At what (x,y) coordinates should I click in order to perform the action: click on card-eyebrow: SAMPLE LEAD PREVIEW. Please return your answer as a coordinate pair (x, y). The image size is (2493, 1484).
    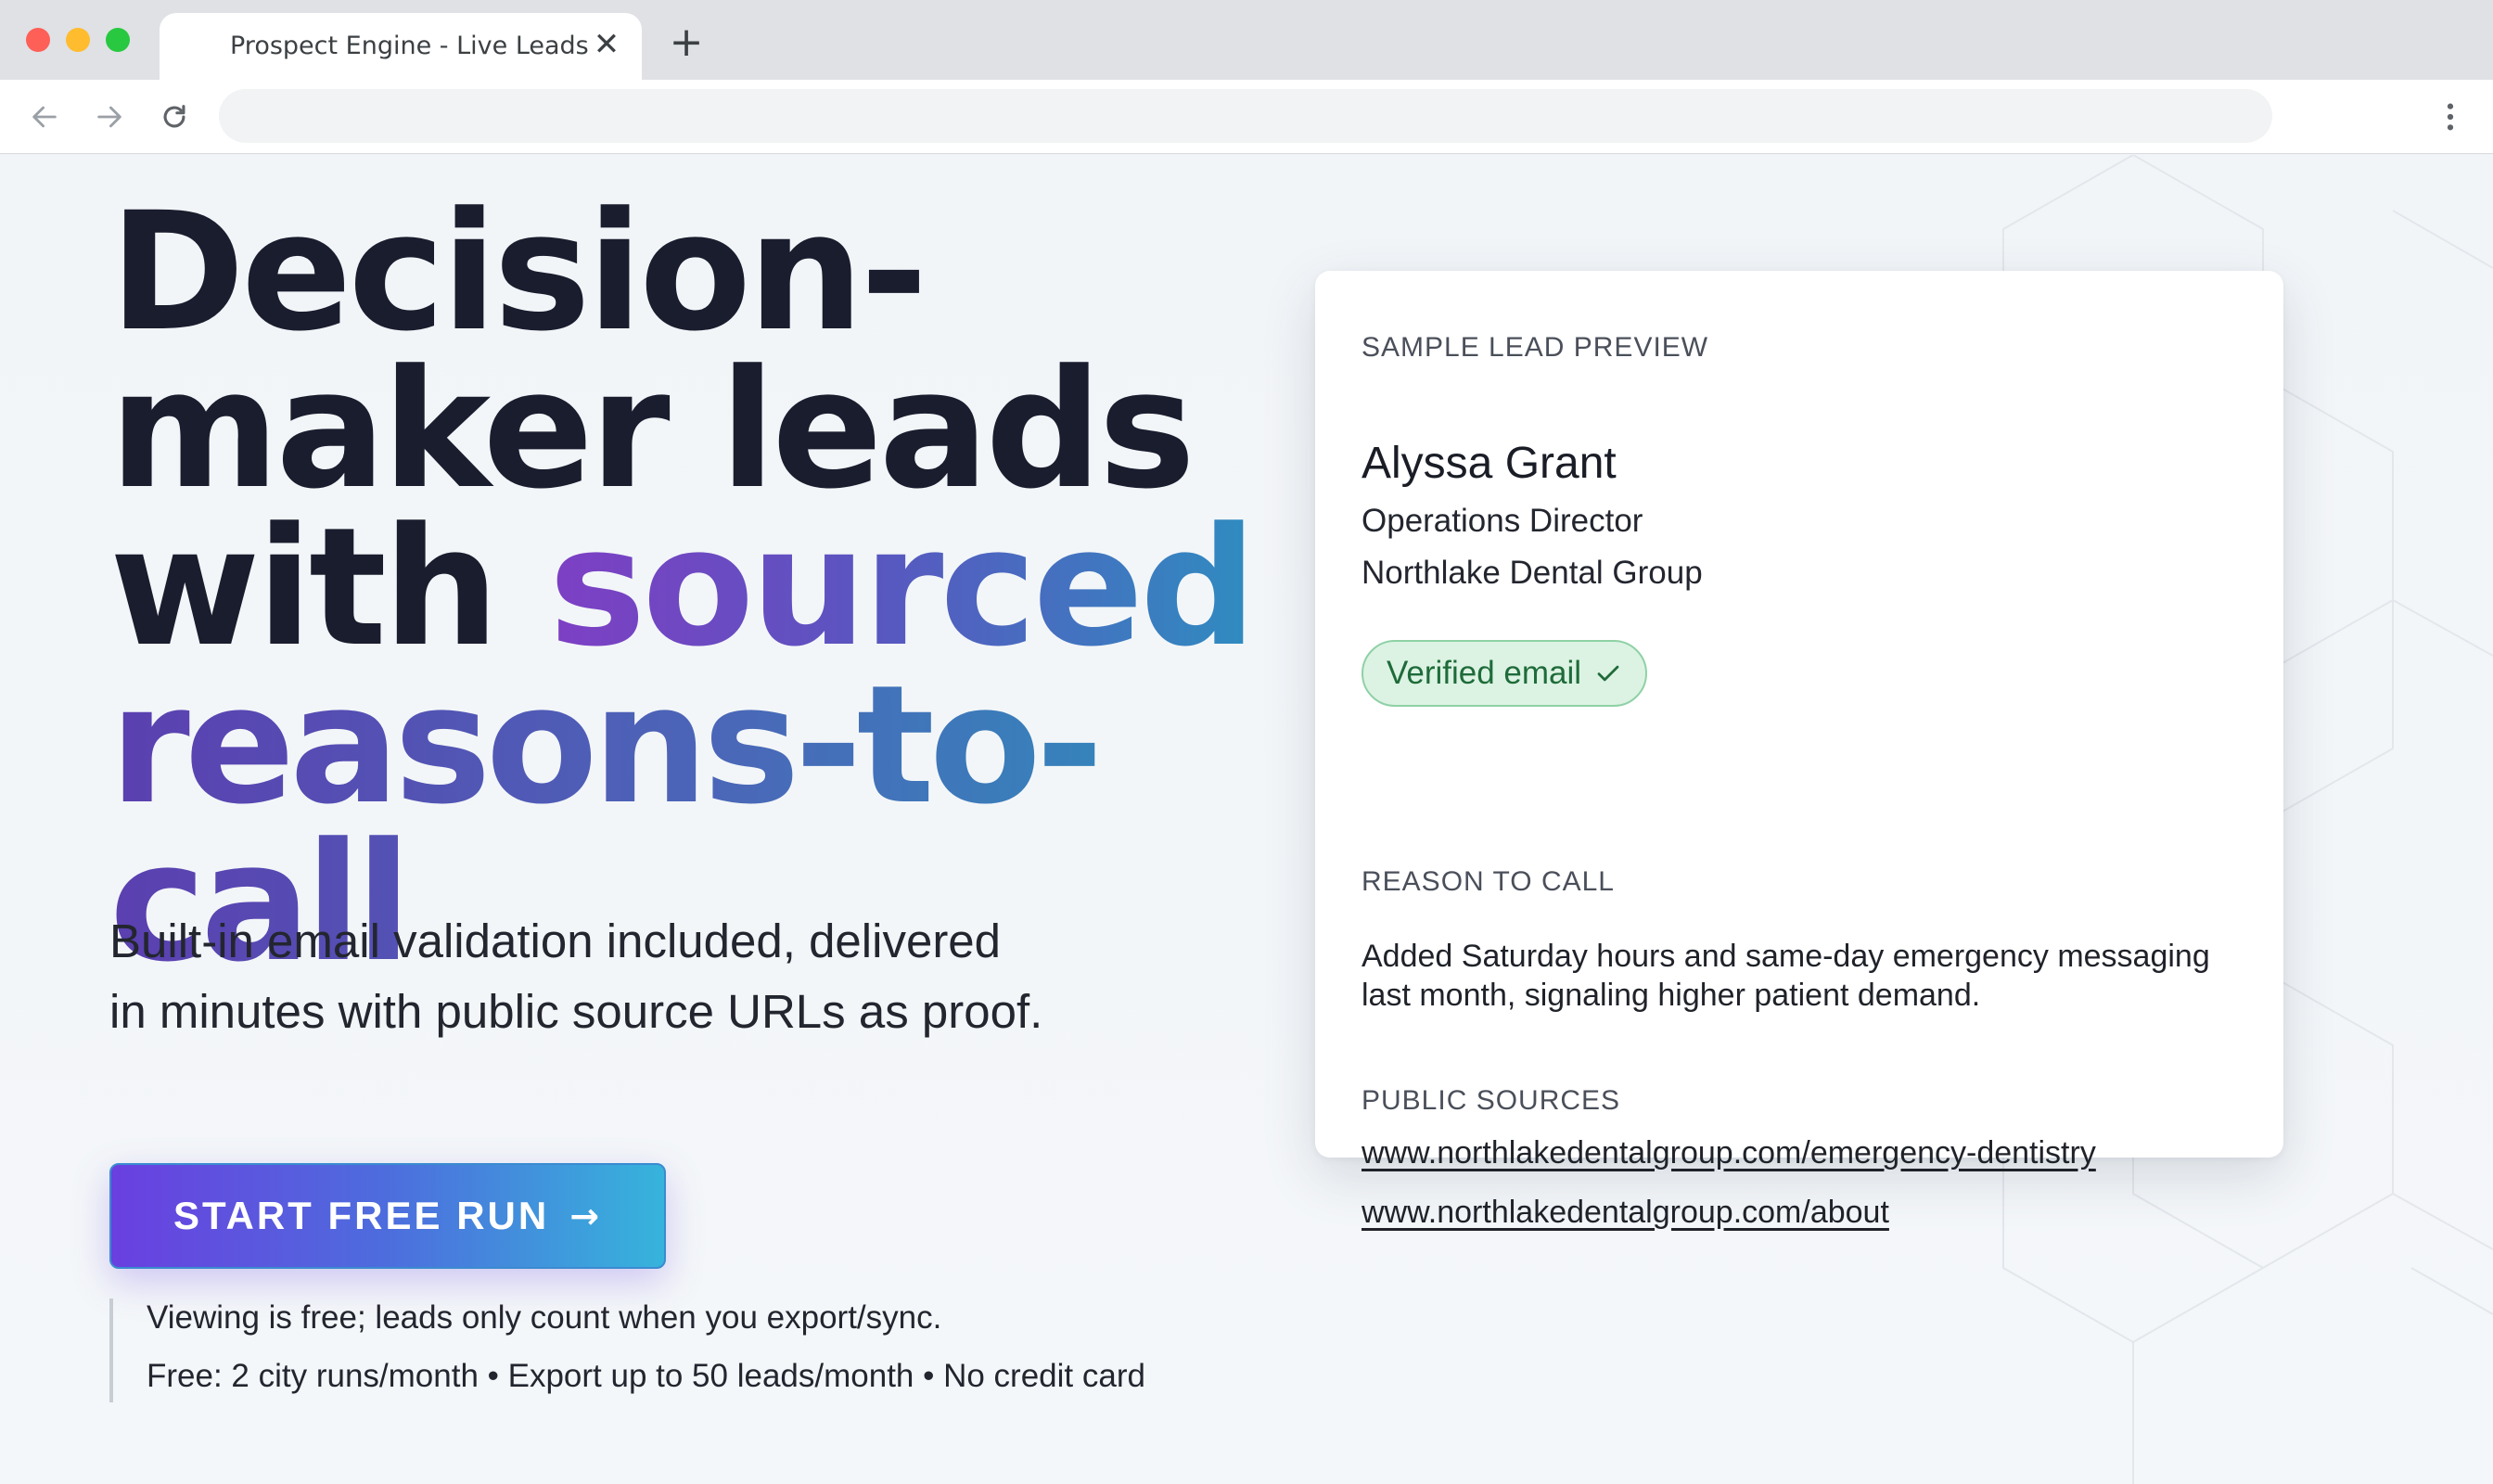
    Looking at the image, I should click on (1535, 347).